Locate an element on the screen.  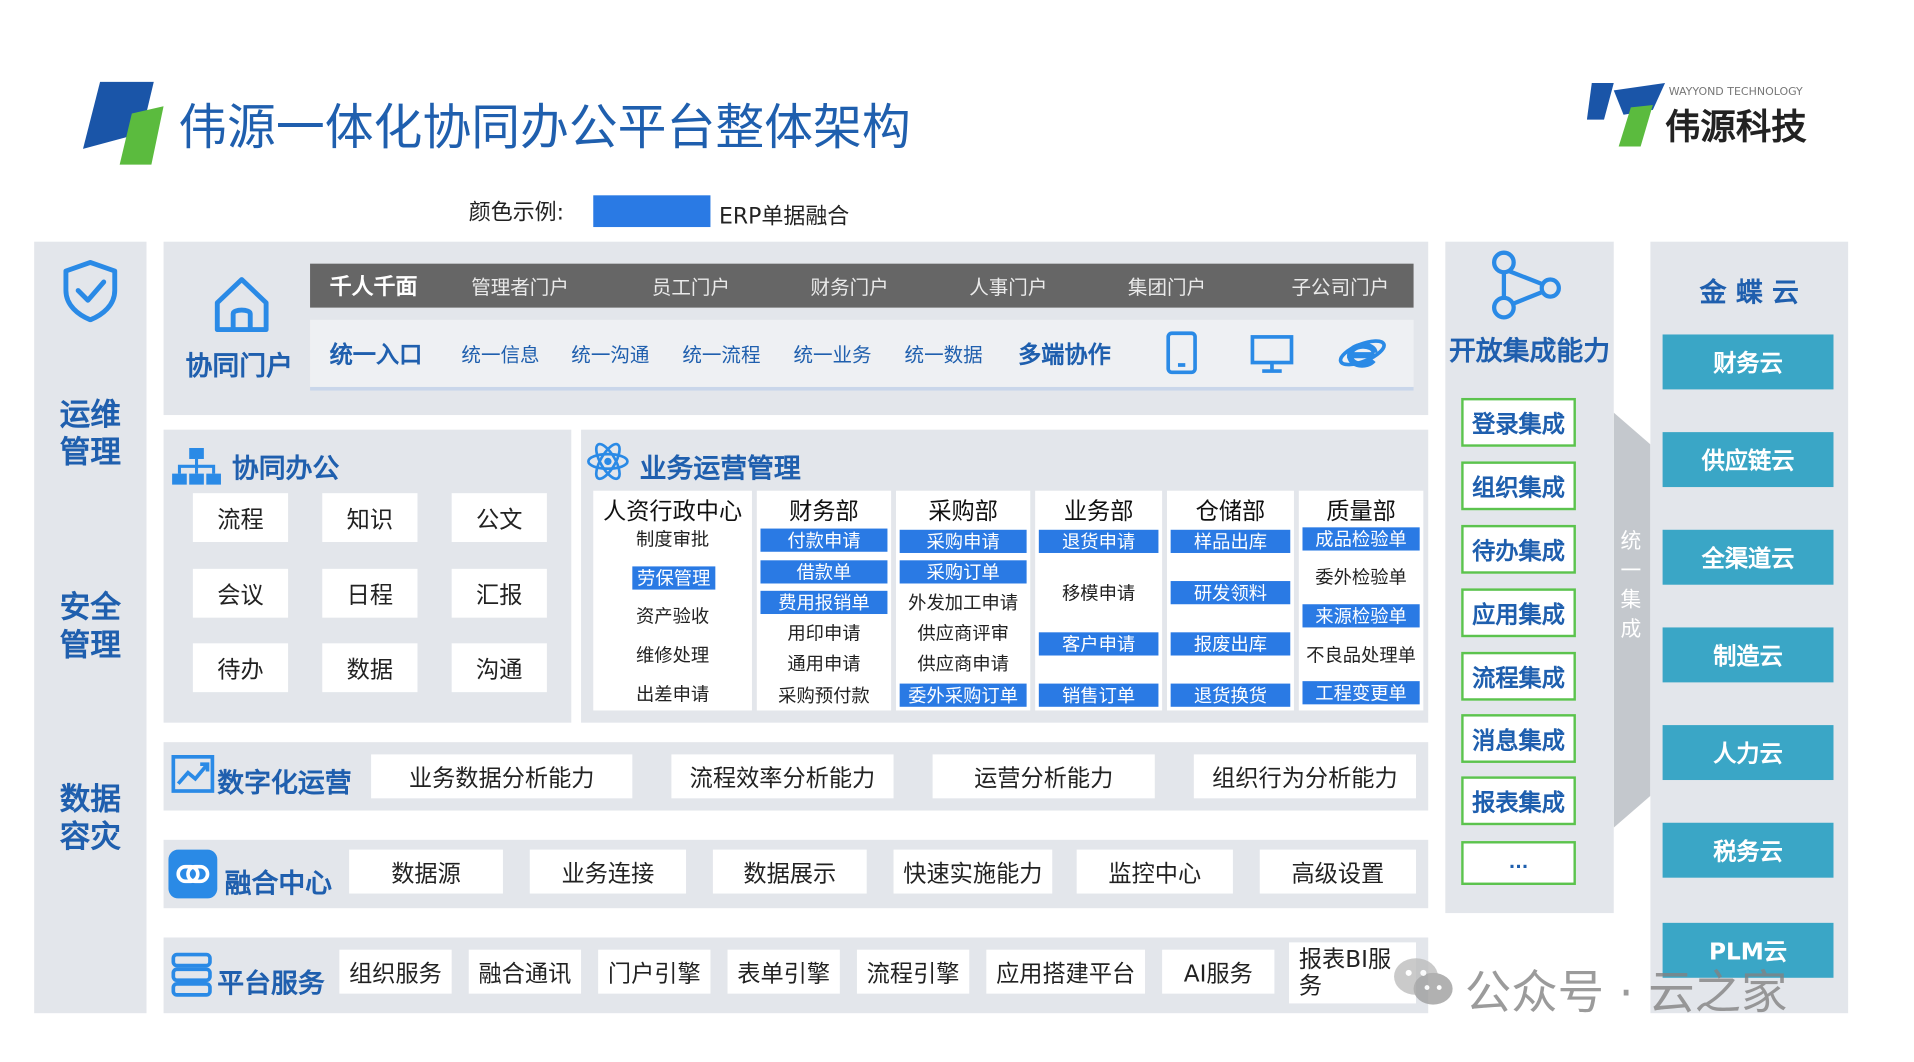
dept-item: 销售订单 is located at coordinates (1098, 695).